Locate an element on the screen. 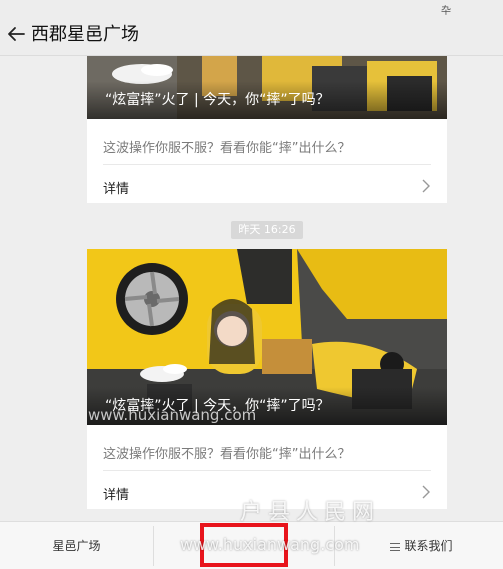  header: 西郡星邑广场 is located at coordinates (251, 36).